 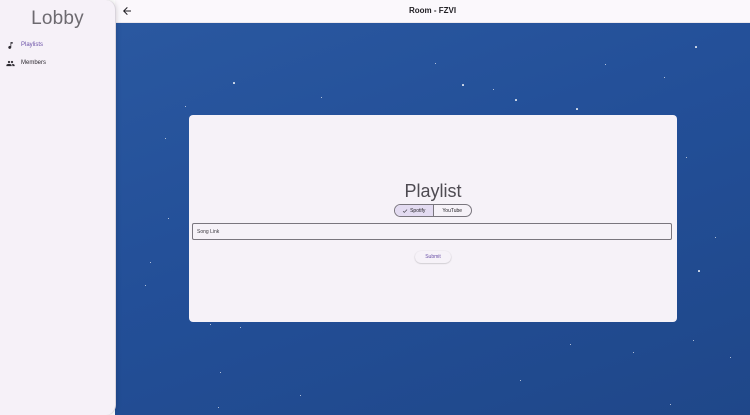 I want to click on card-title: Playlist, so click(x=433, y=191).